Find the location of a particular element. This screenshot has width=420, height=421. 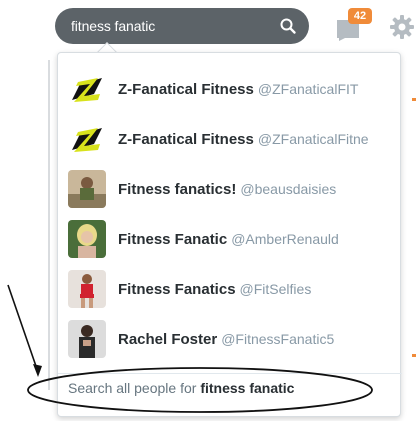

messages-count-badge: 42 is located at coordinates (360, 16).